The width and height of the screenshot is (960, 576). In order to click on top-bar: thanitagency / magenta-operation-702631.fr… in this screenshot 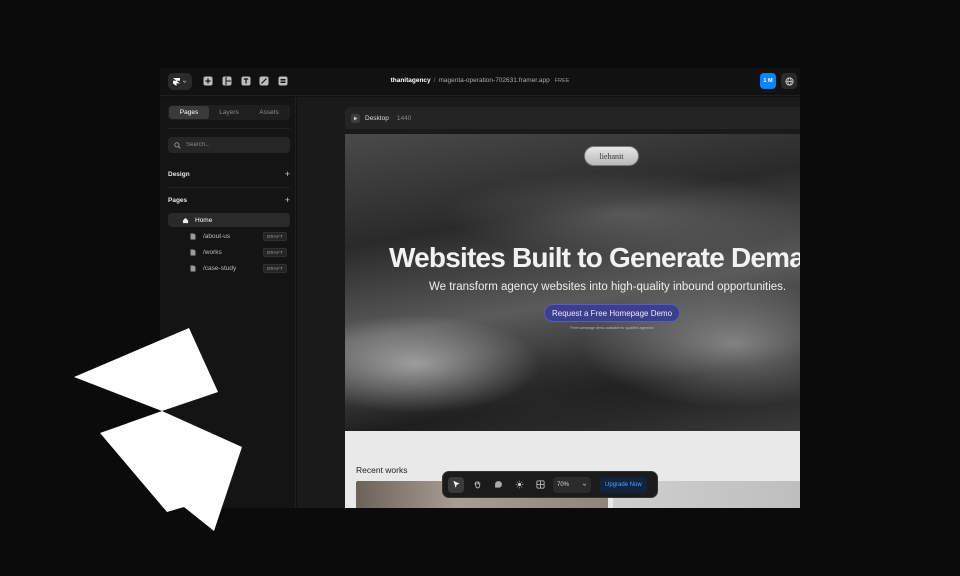, I will do `click(480, 82)`.